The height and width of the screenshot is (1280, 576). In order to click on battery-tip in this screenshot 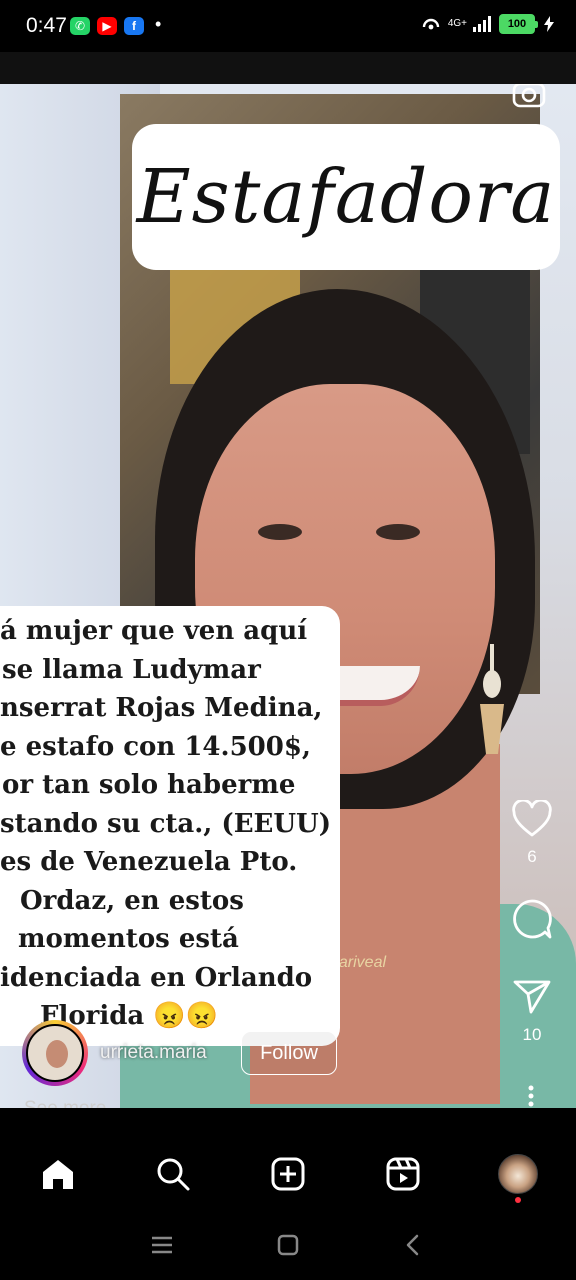, I will do `click(536, 24)`.